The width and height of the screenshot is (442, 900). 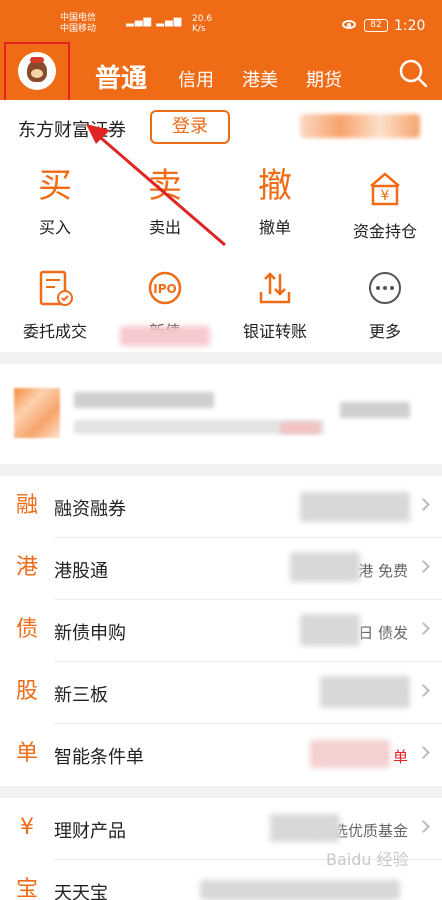 What do you see at coordinates (384, 231) in the screenshot?
I see `funds-positions-label: 资金持仓` at bounding box center [384, 231].